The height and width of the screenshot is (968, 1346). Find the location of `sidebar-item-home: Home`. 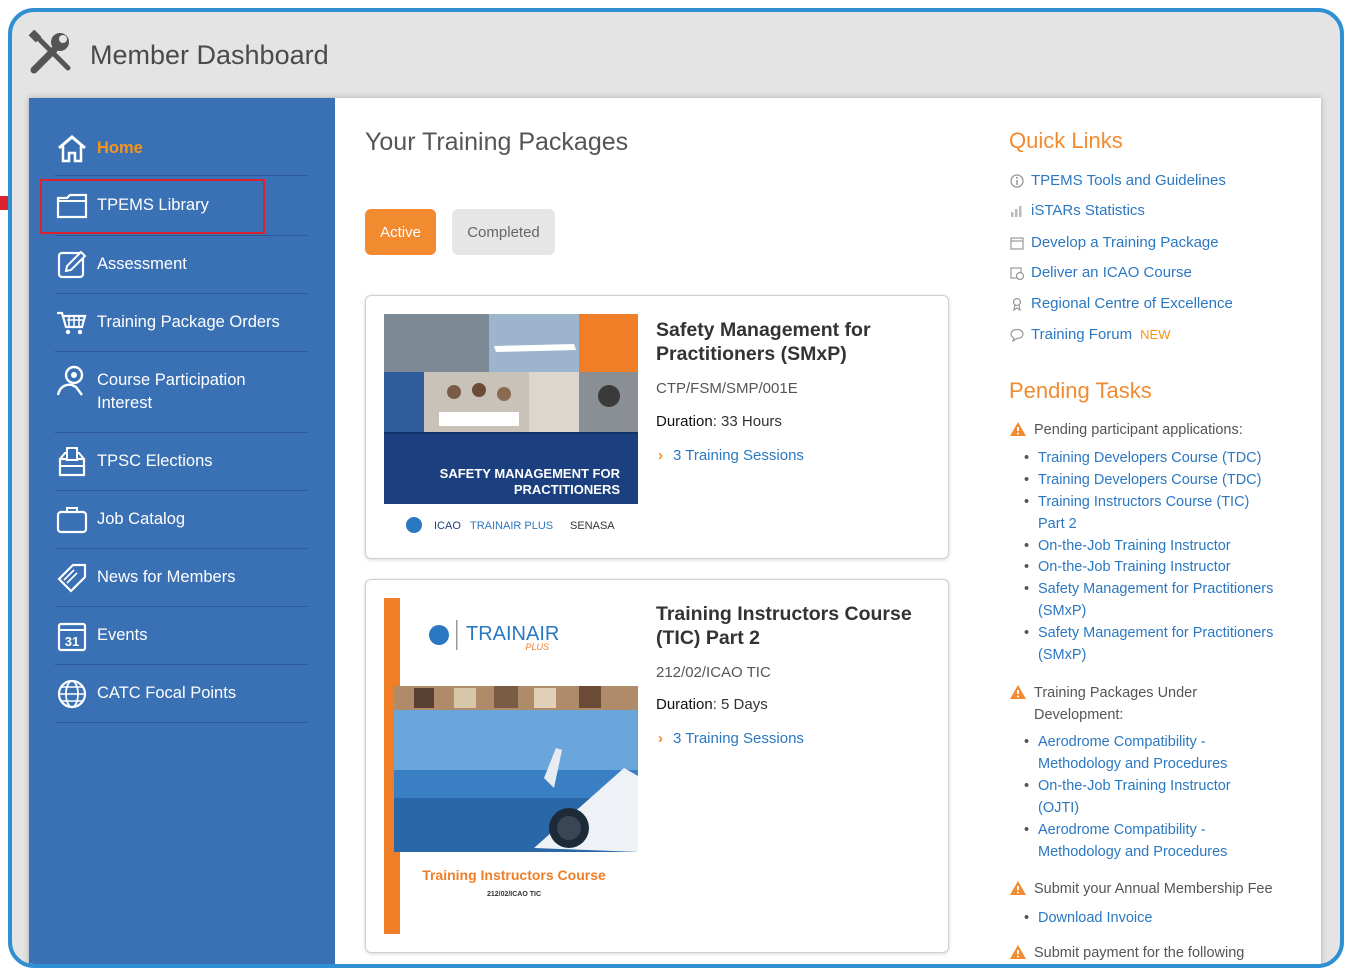

sidebar-item-home: Home is located at coordinates (181, 149).